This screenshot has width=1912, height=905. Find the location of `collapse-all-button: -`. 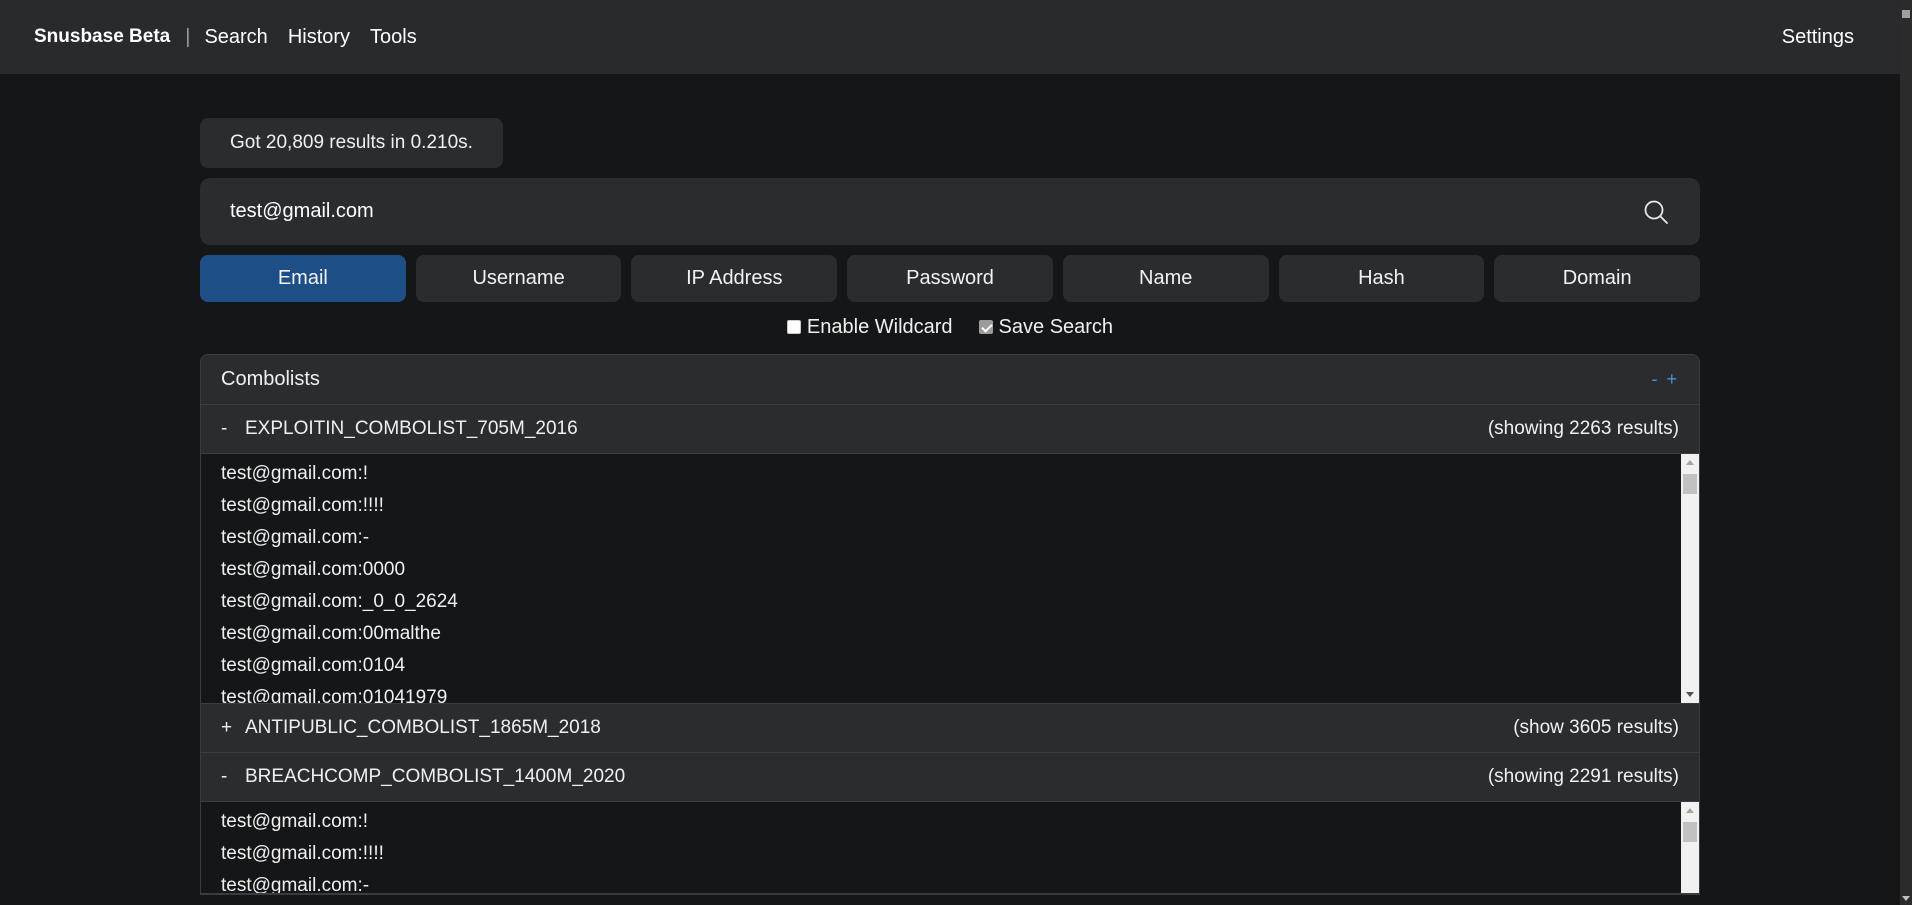

collapse-all-button: - is located at coordinates (1655, 379).